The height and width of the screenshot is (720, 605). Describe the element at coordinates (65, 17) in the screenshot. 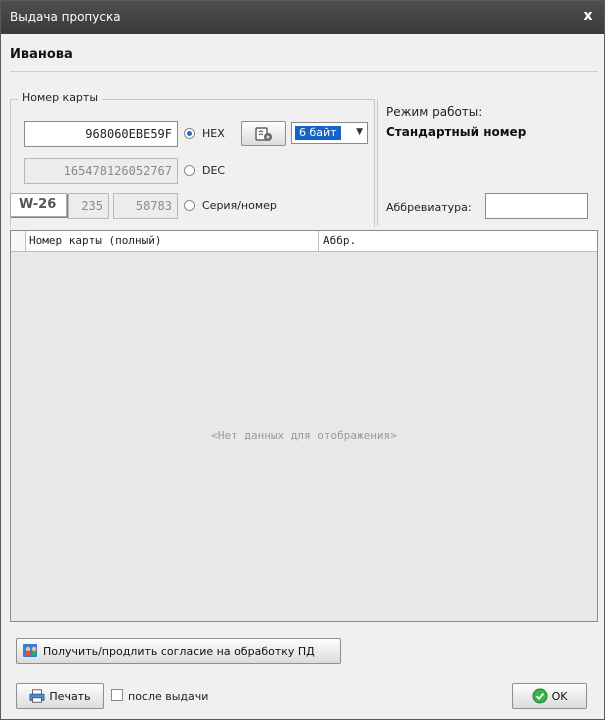

I see `window-title: Выдача пропуска` at that location.